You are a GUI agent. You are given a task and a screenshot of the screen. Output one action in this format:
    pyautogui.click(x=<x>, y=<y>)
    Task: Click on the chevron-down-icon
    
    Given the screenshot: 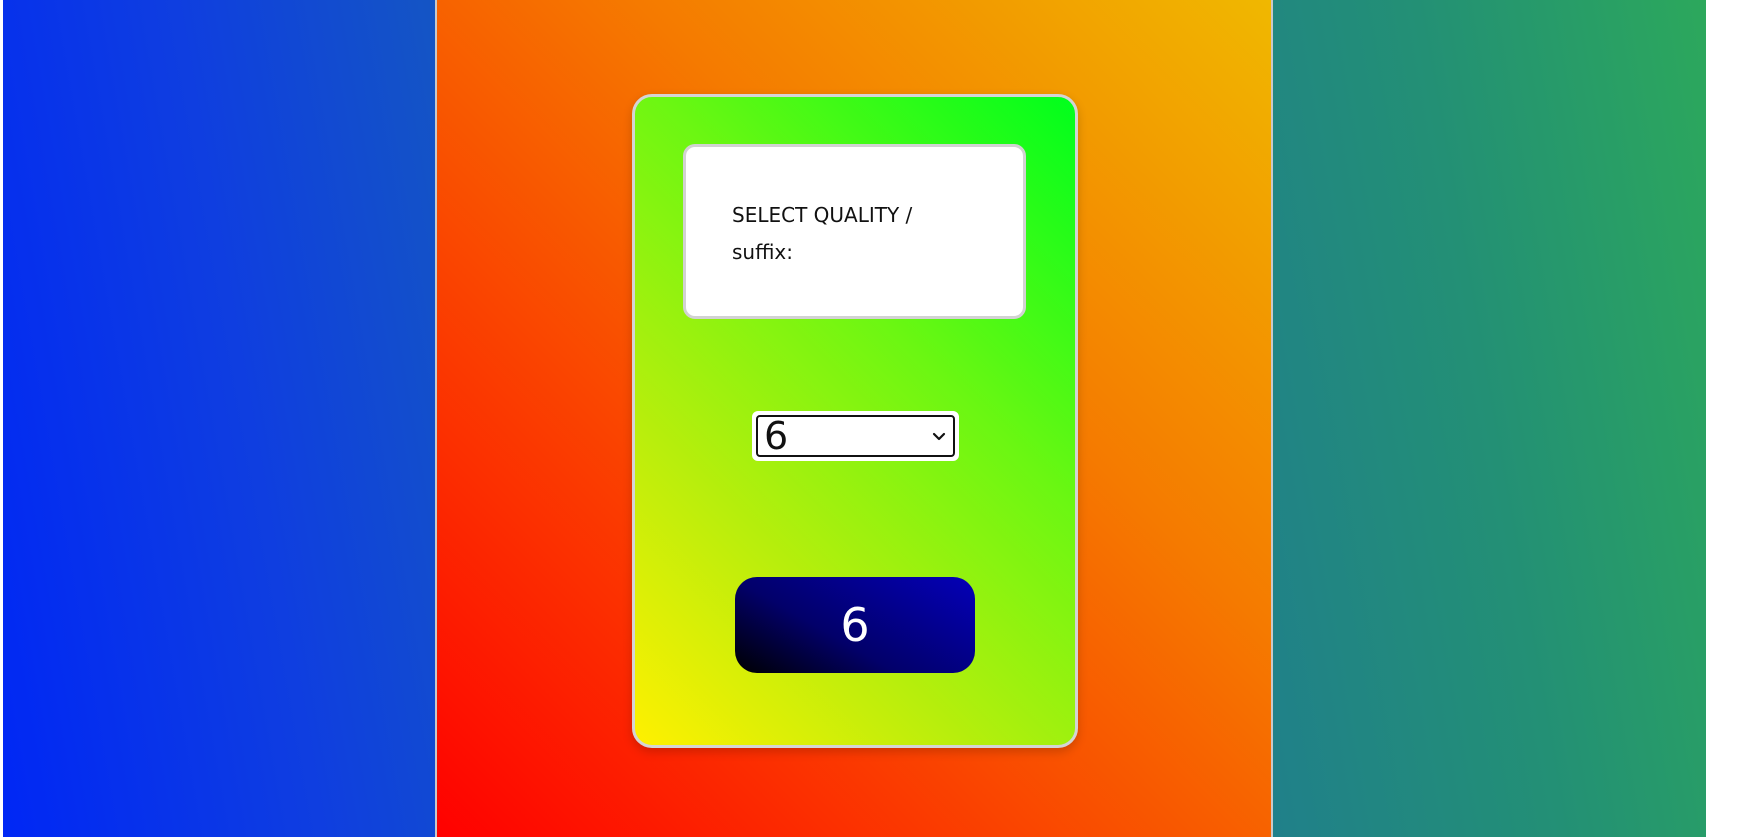 What is the action you would take?
    pyautogui.click(x=939, y=436)
    